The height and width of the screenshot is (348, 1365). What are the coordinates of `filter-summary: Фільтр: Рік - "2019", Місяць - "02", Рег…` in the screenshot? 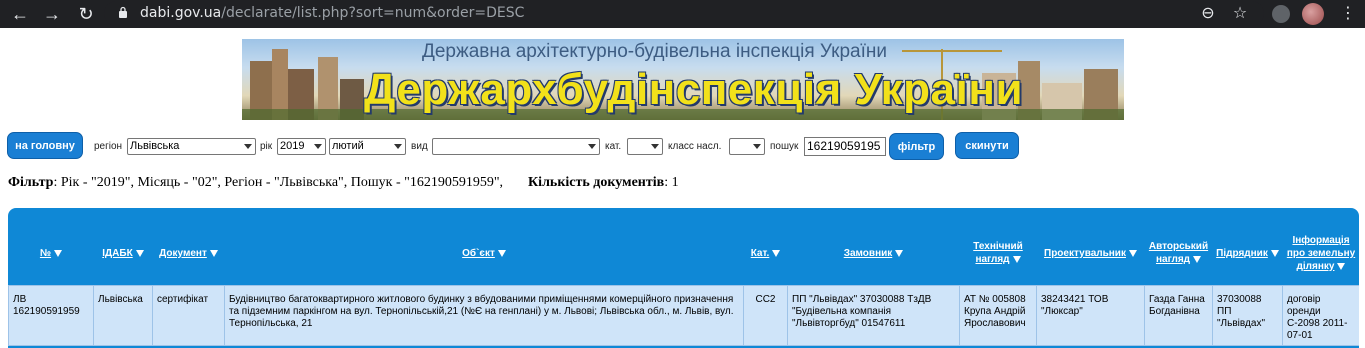 It's located at (343, 183).